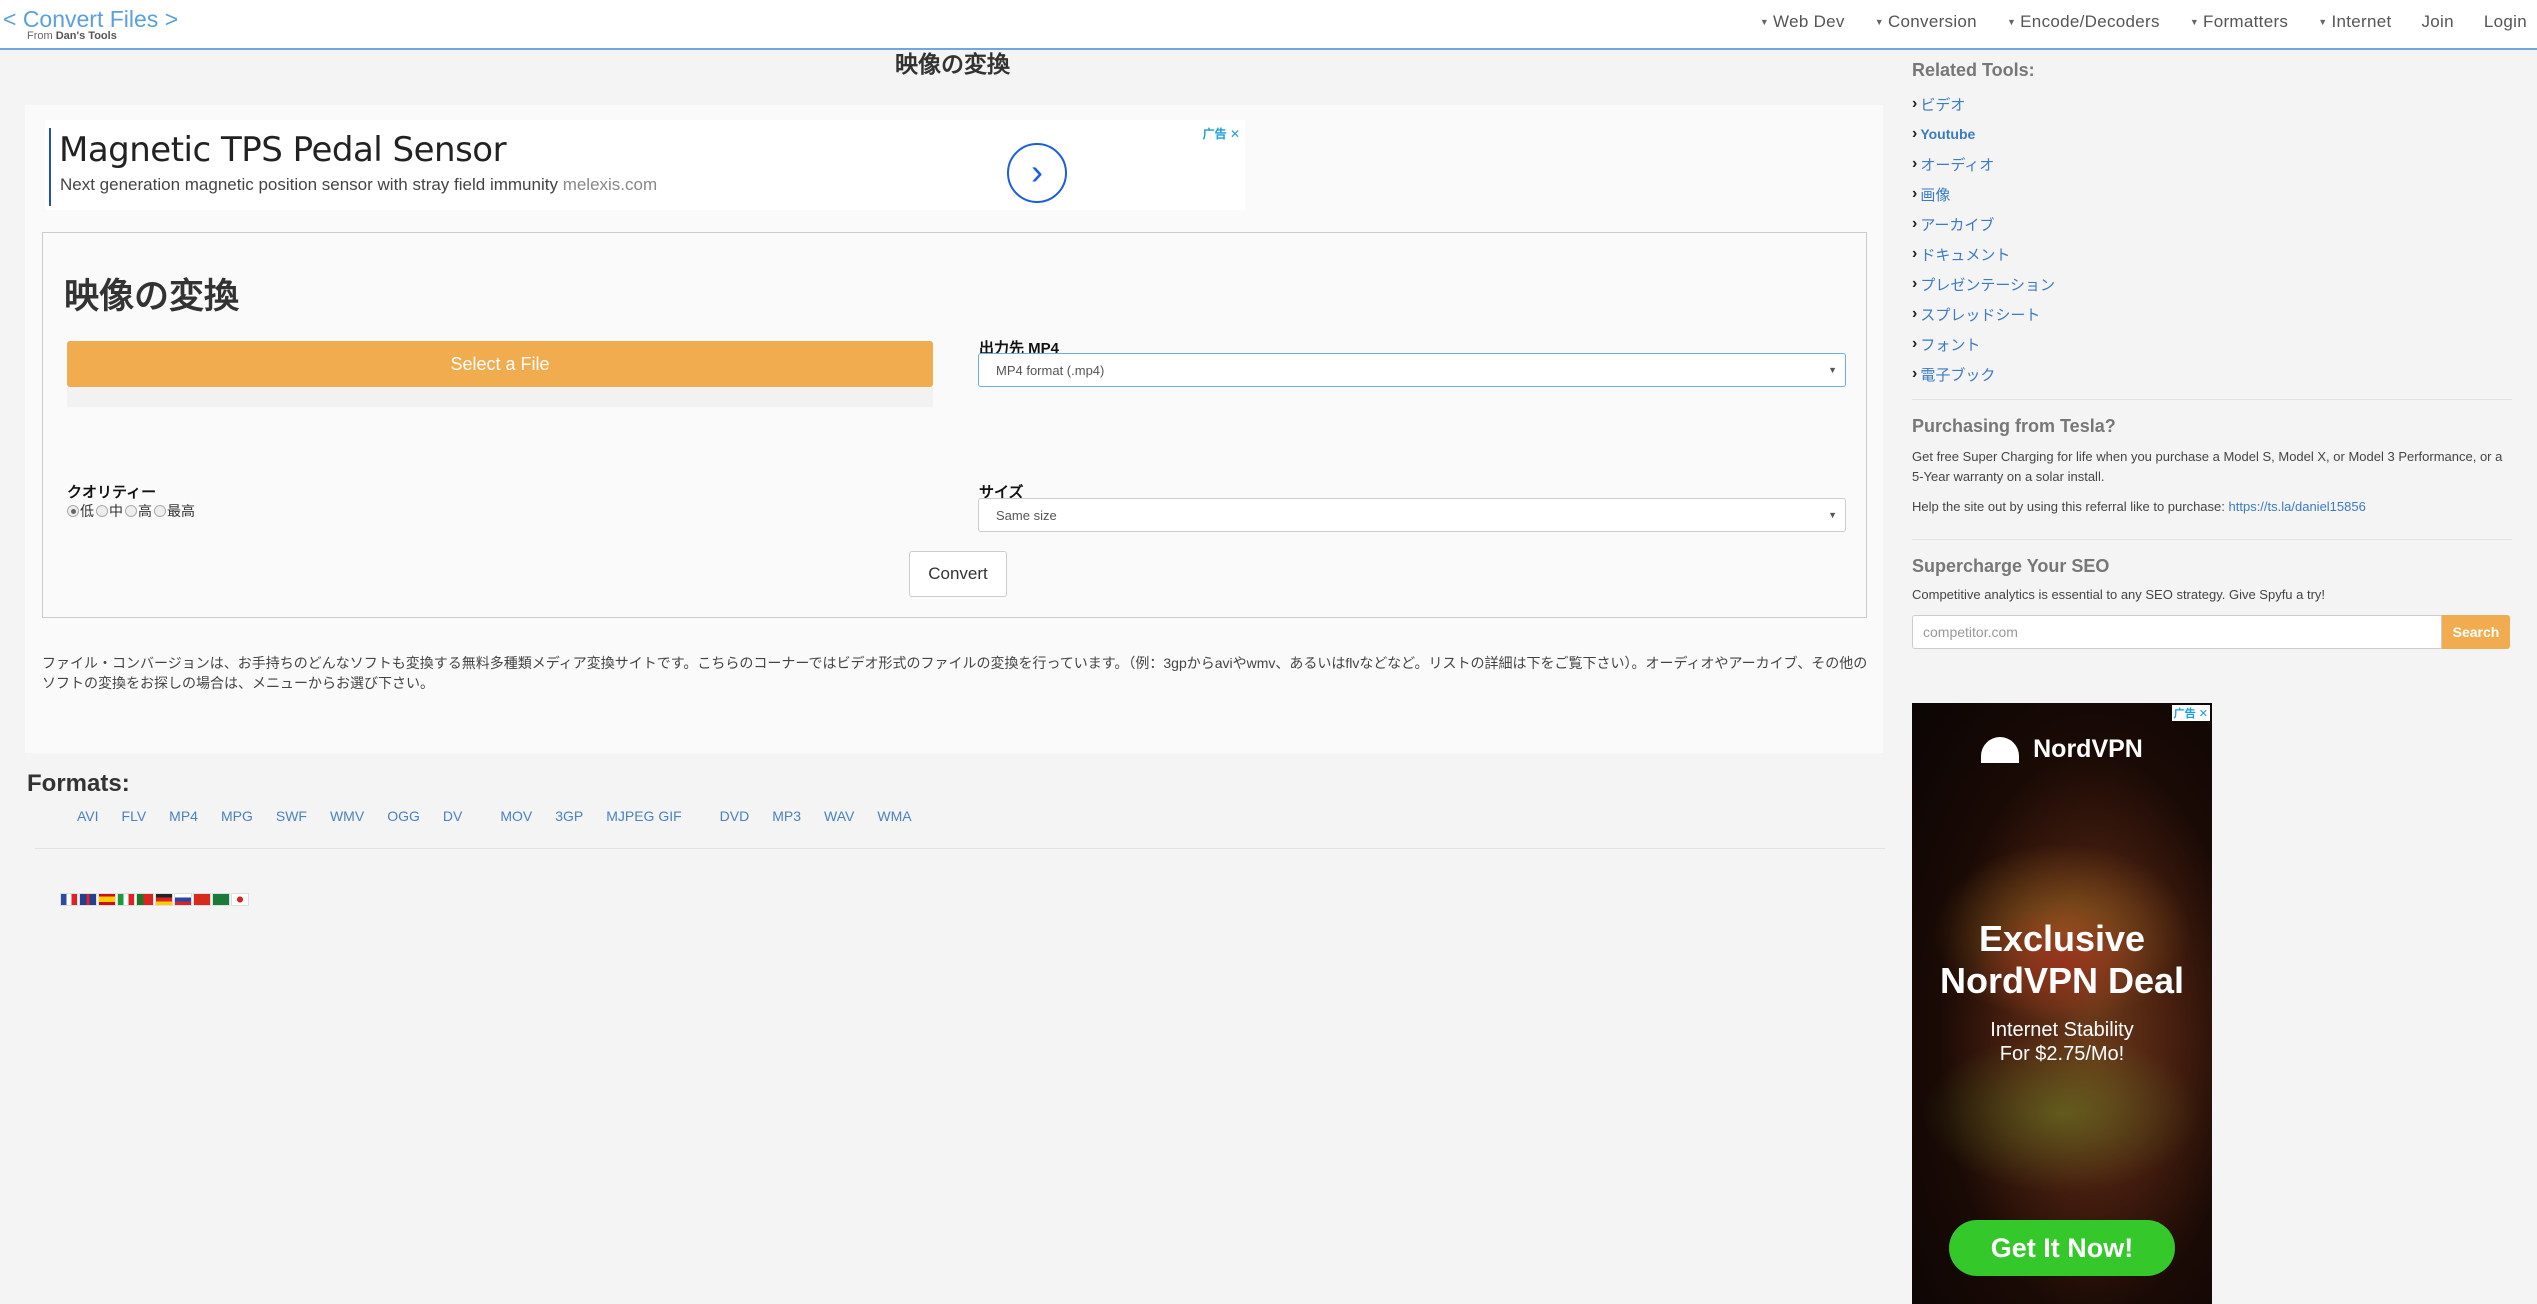  Describe the element at coordinates (2062, 1248) in the screenshot. I see `get-it-now-button: Get It Now!` at that location.